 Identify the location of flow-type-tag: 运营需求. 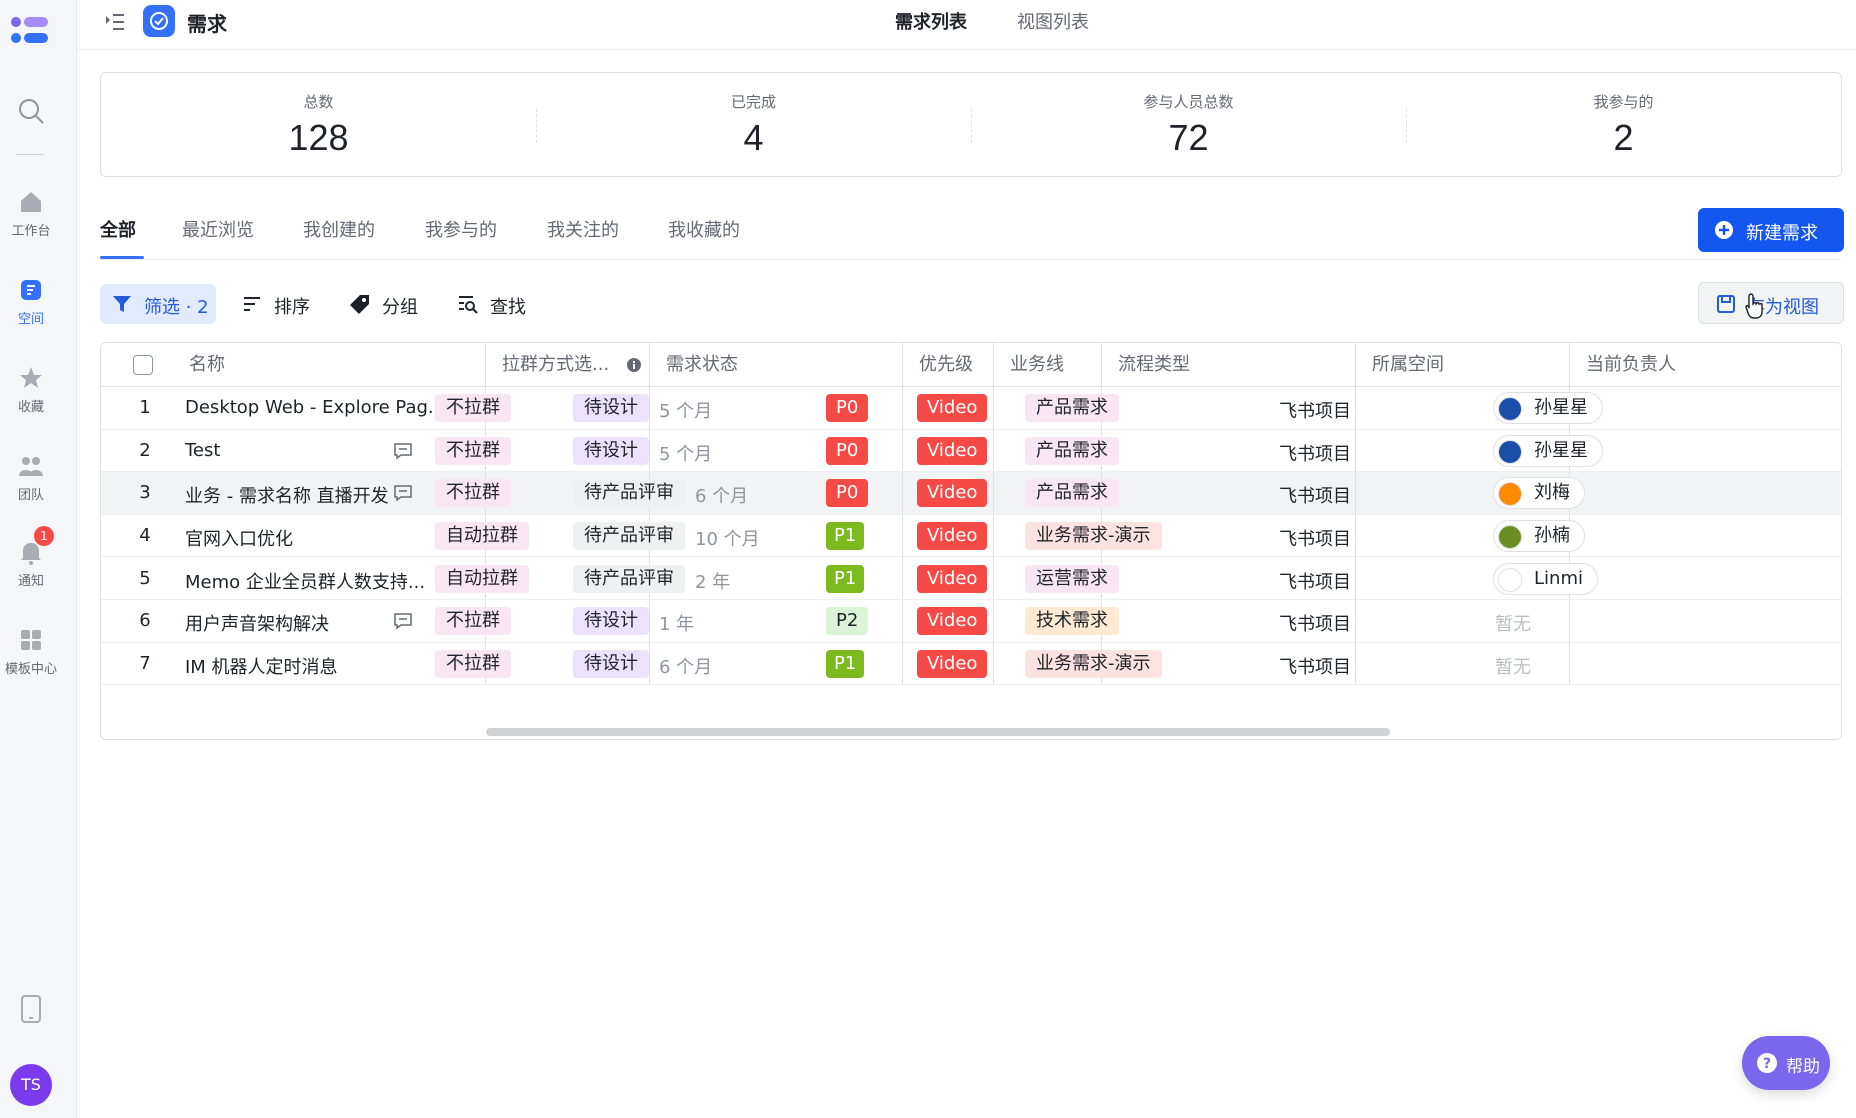
(1072, 578).